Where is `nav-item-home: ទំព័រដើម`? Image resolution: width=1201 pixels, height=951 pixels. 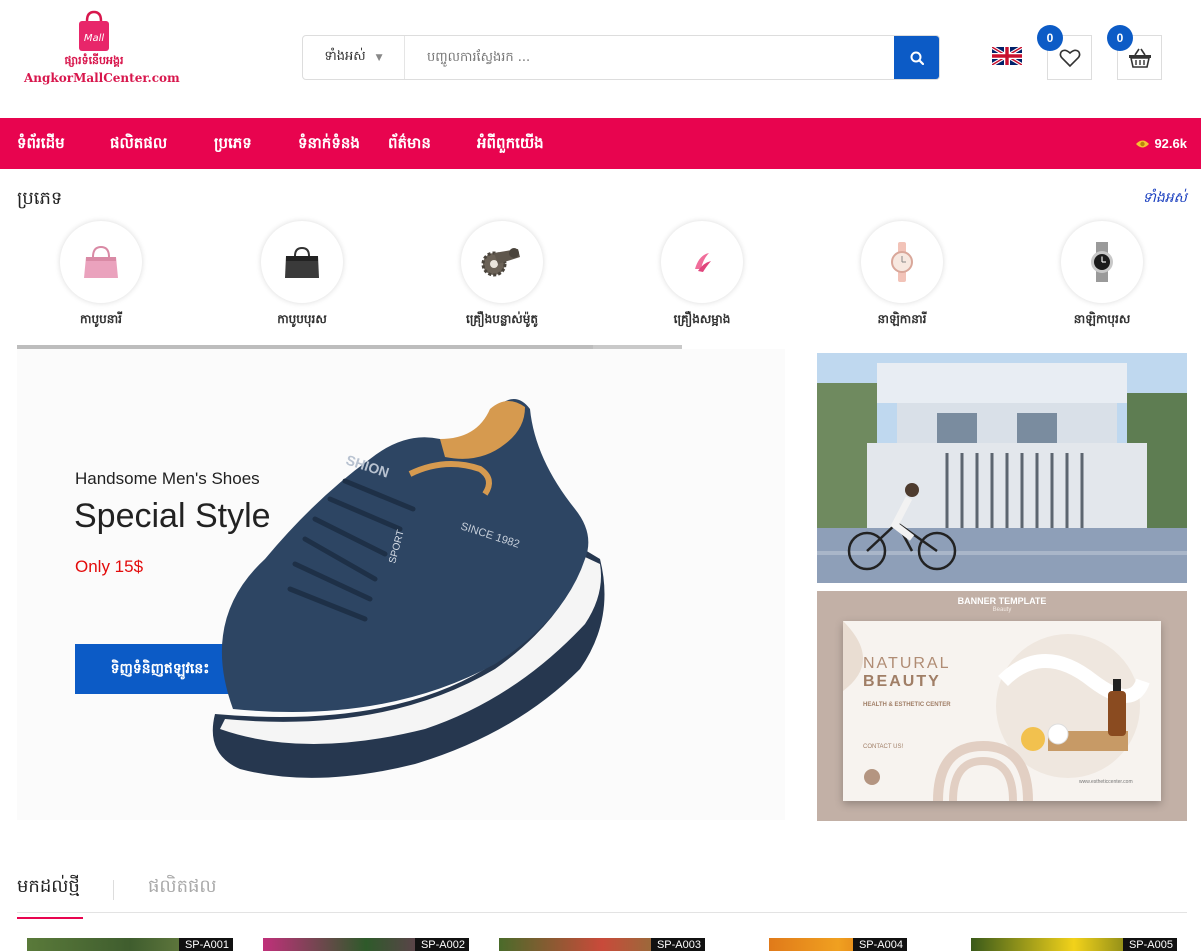
nav-item-home: ទំព័រដើម is located at coordinates (41, 143).